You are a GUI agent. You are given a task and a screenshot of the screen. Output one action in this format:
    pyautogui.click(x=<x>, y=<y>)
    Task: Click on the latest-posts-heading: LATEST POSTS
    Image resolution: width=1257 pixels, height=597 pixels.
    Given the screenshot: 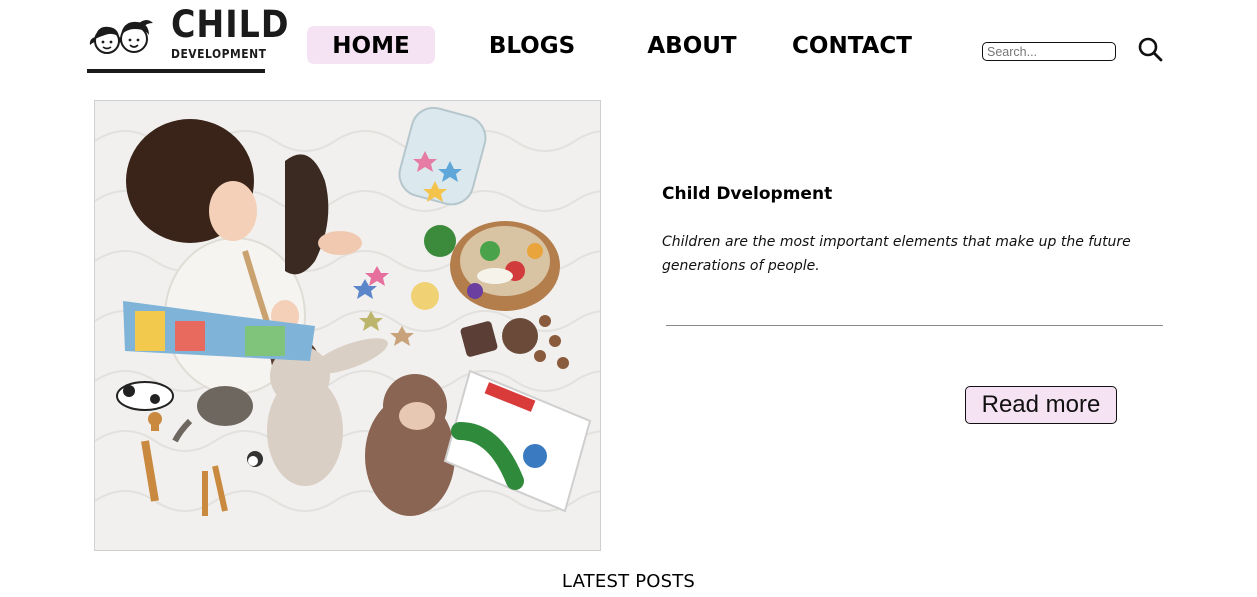 What is the action you would take?
    pyautogui.click(x=628, y=581)
    